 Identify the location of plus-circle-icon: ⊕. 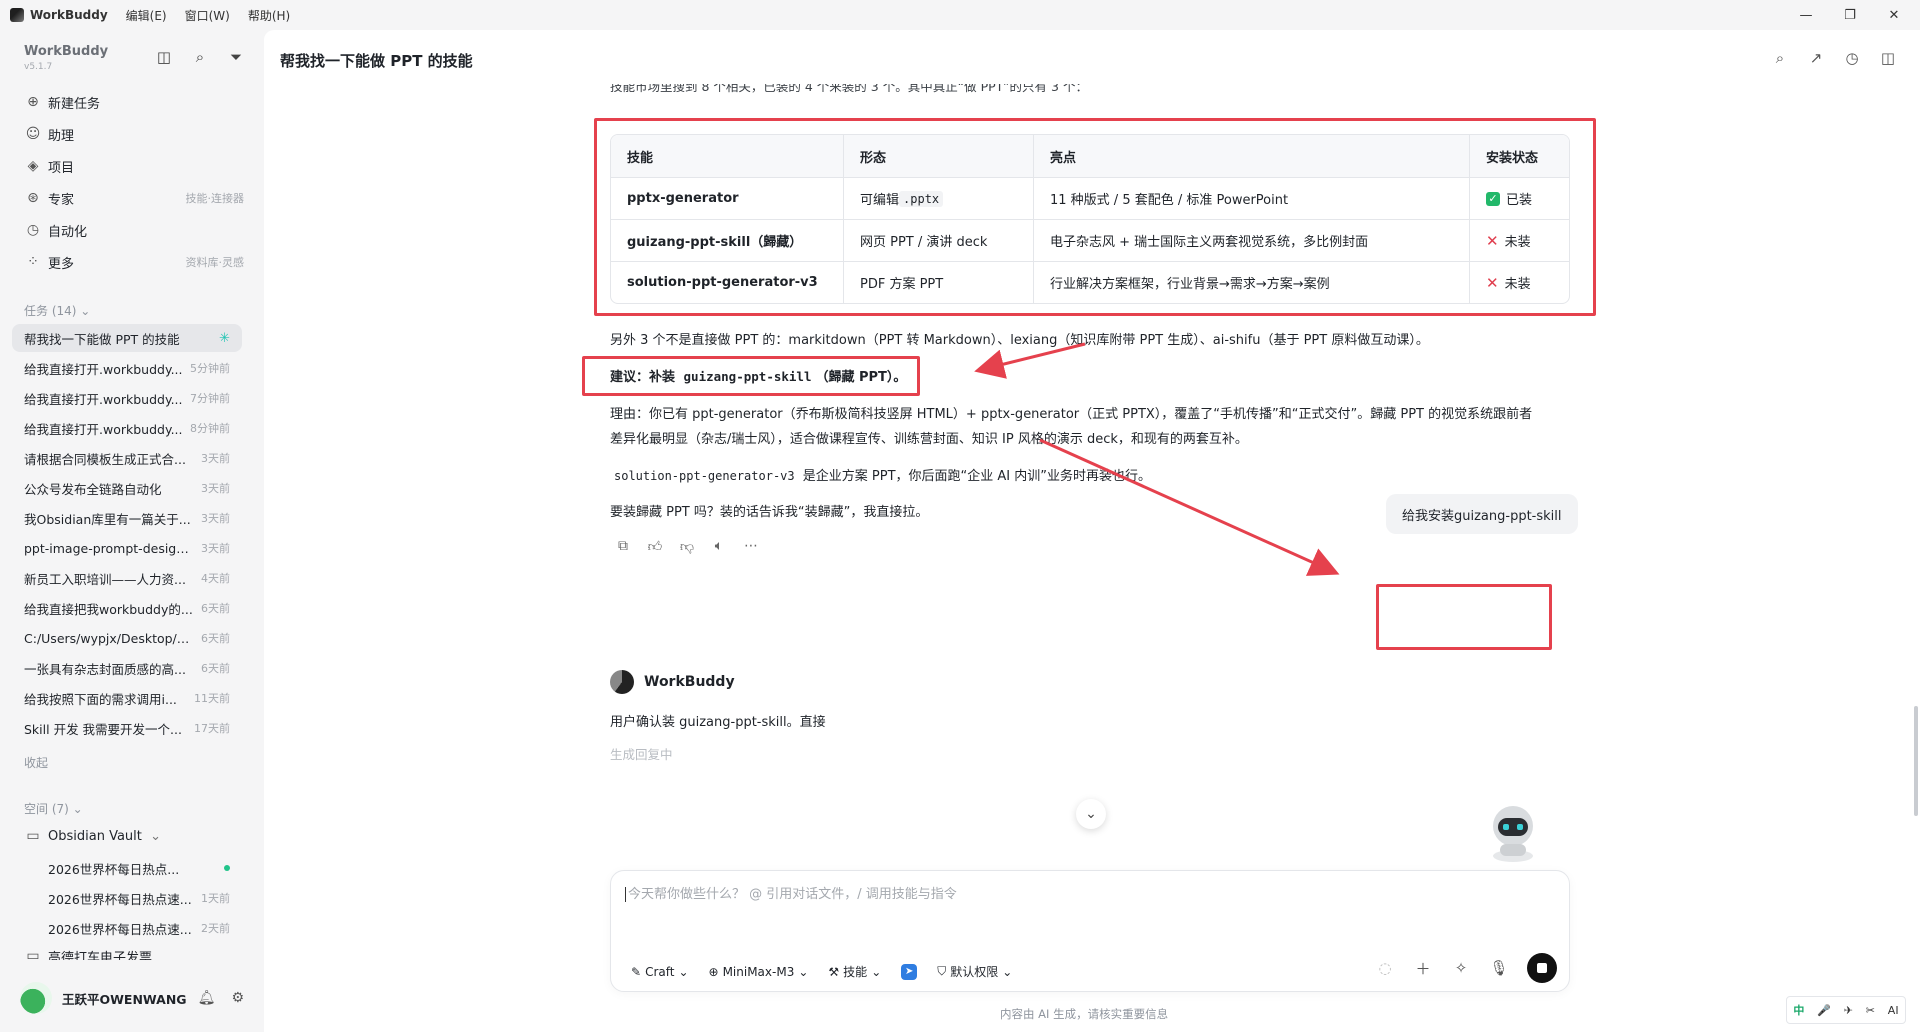
(33, 102).